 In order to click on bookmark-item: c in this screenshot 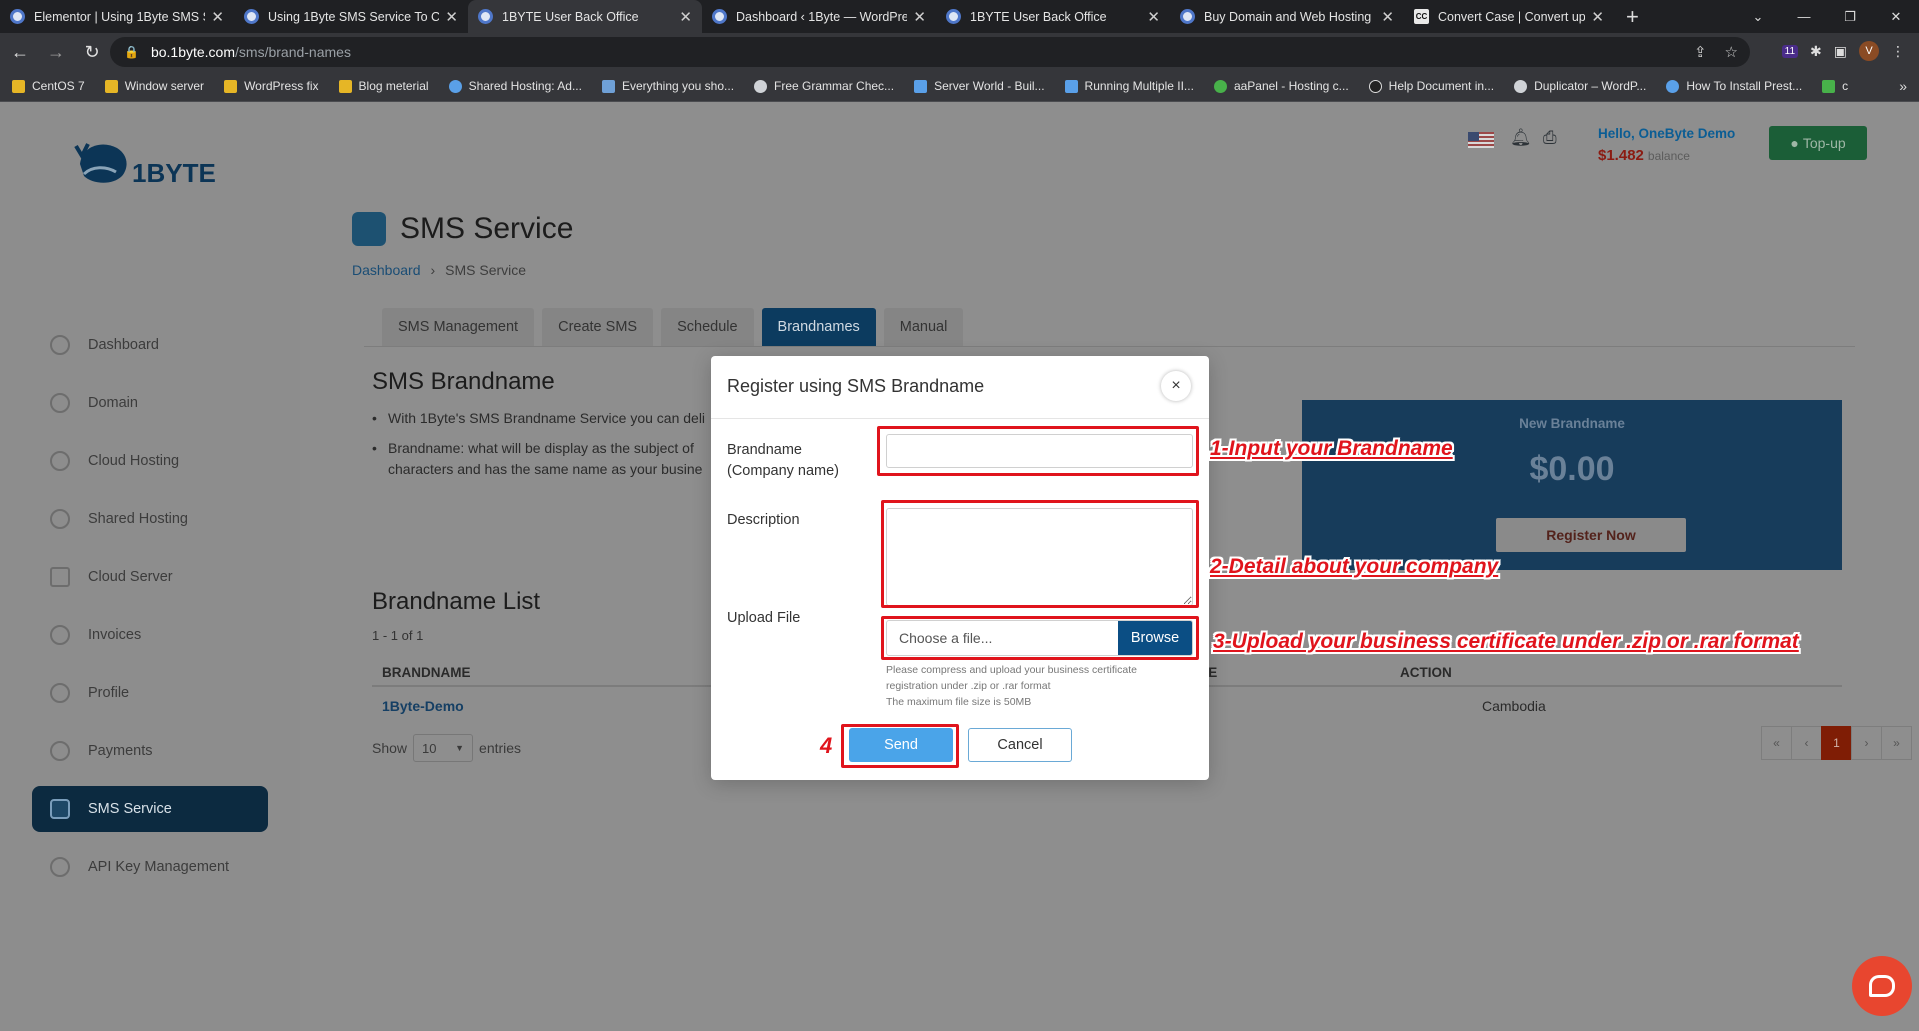, I will do `click(1835, 86)`.